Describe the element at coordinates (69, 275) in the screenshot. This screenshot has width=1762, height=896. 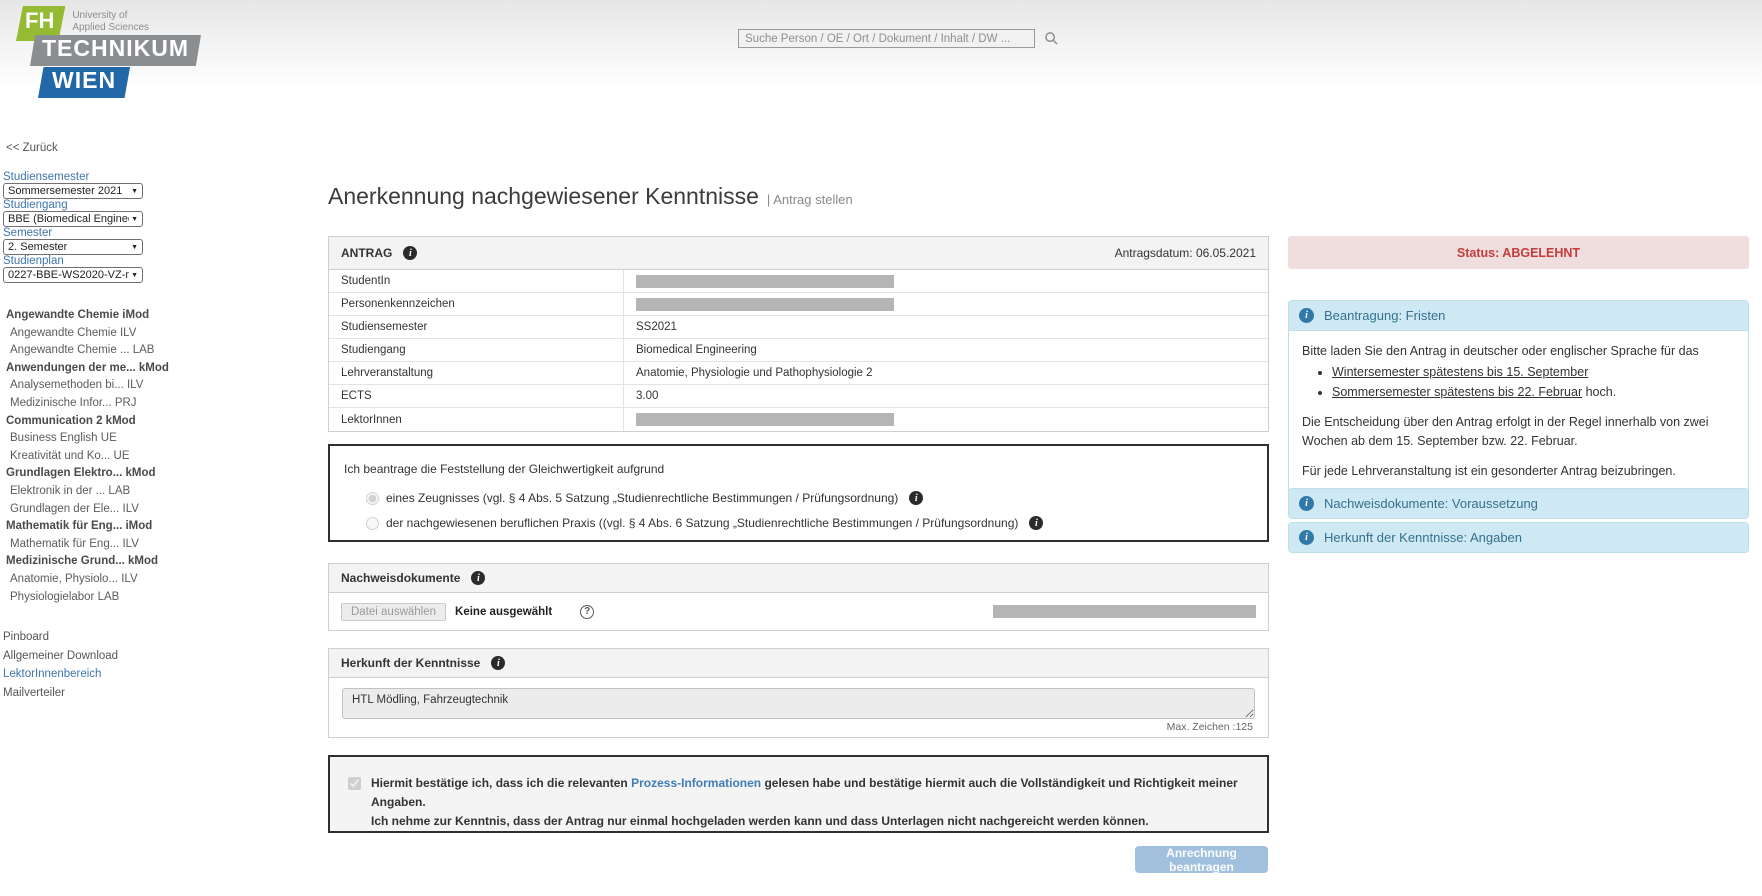
I see `studienplan-select-value: 0227-BBE-WS2020-VZ-m` at that location.